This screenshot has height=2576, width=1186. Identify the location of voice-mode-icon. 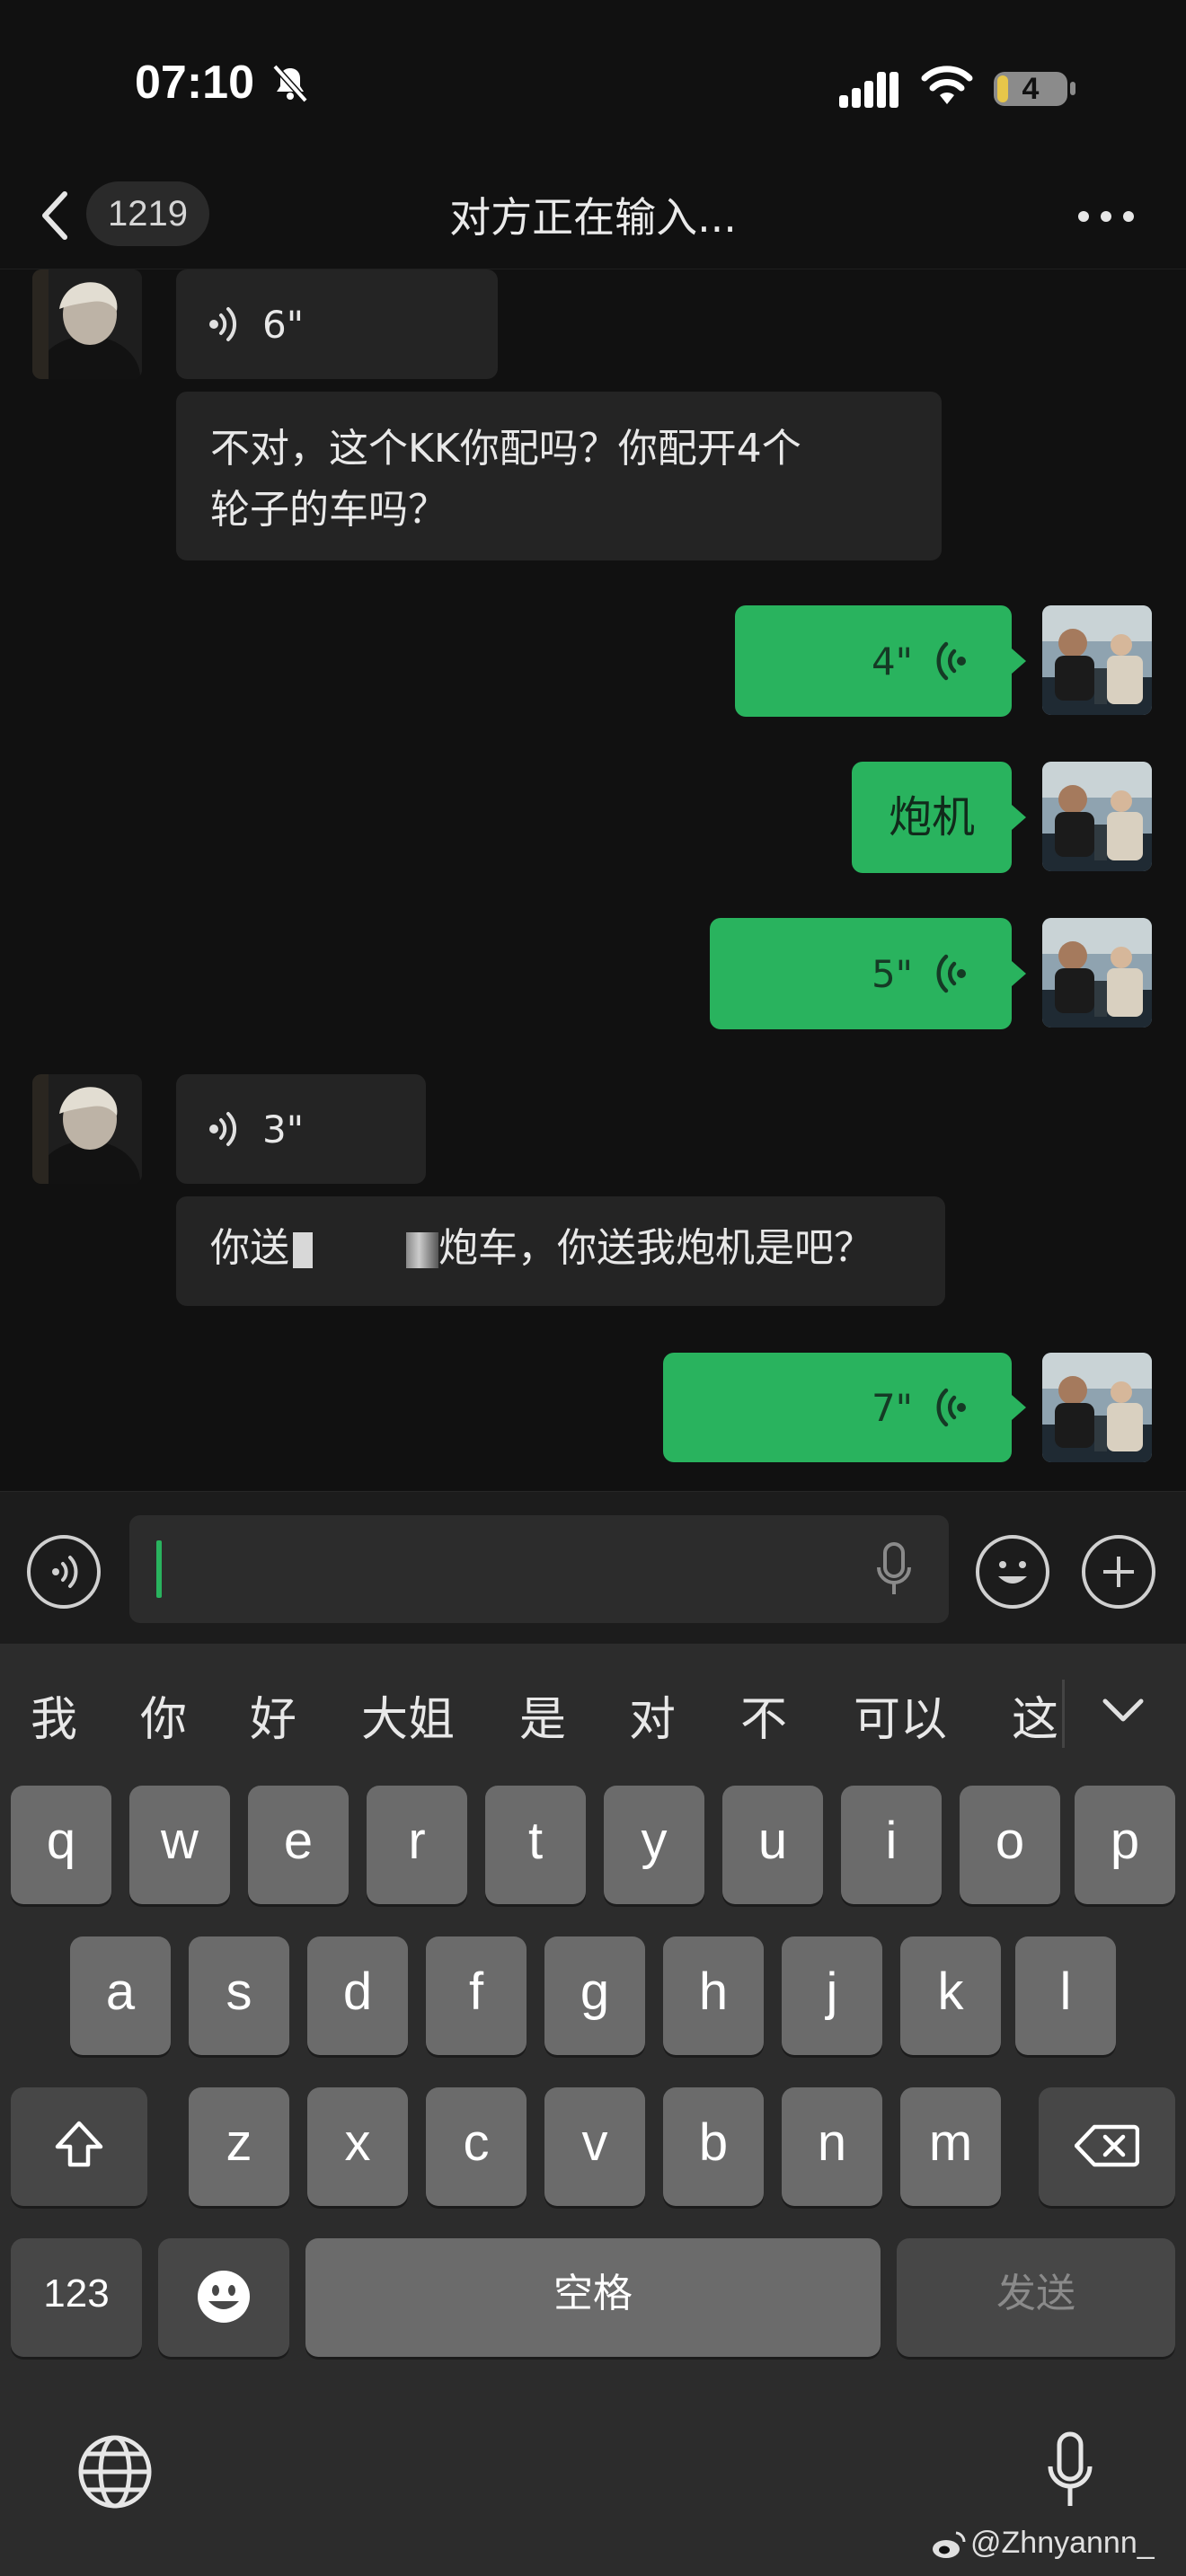
(64, 1572).